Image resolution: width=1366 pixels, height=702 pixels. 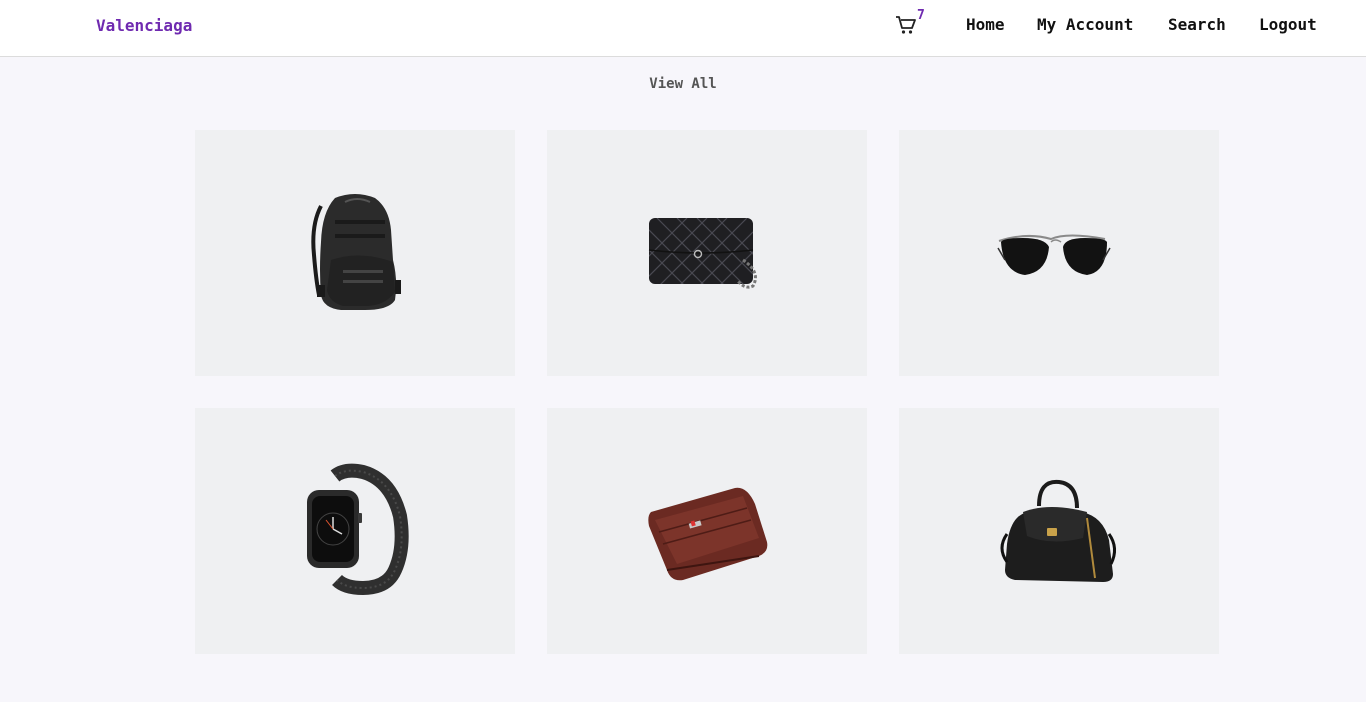 What do you see at coordinates (906, 25) in the screenshot?
I see `cart-icon` at bounding box center [906, 25].